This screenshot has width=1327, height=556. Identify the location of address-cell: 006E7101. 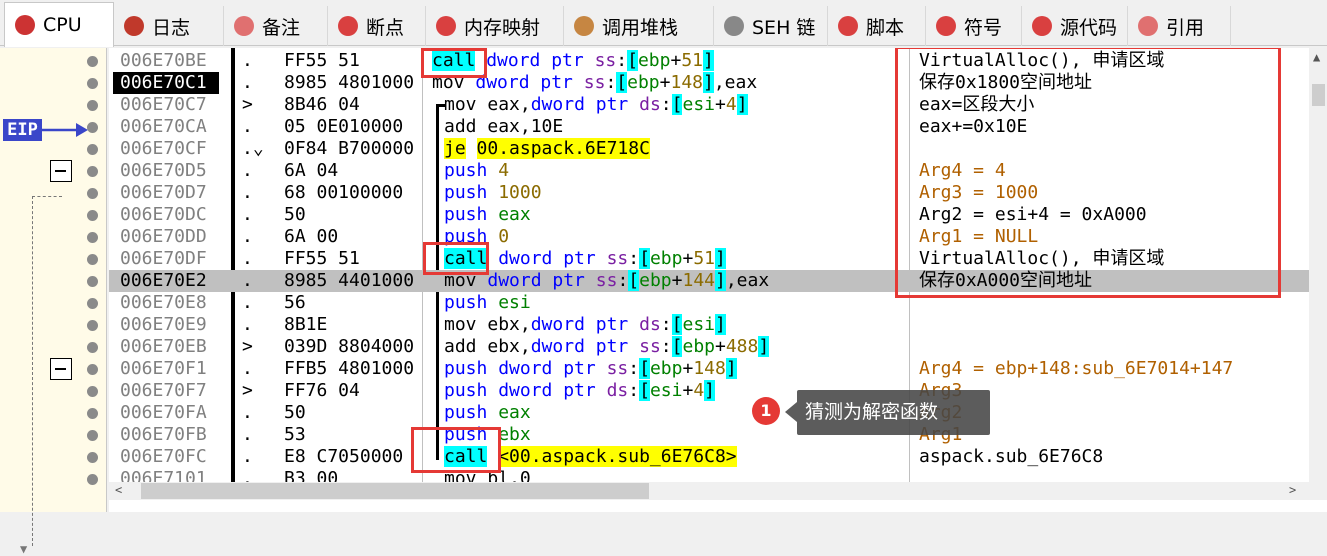
(163, 475).